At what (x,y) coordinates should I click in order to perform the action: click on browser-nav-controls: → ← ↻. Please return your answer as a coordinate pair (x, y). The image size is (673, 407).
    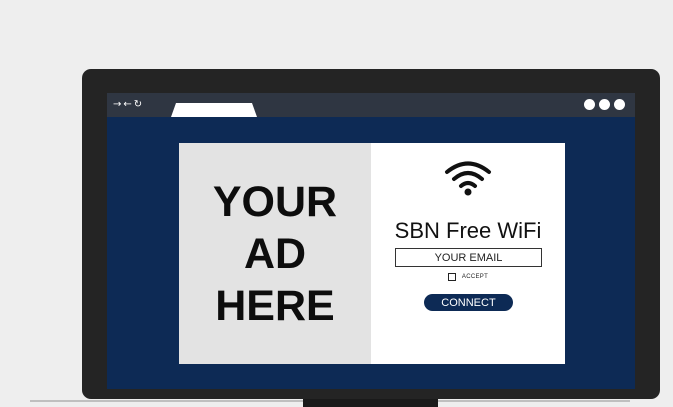
    Looking at the image, I should click on (127, 105).